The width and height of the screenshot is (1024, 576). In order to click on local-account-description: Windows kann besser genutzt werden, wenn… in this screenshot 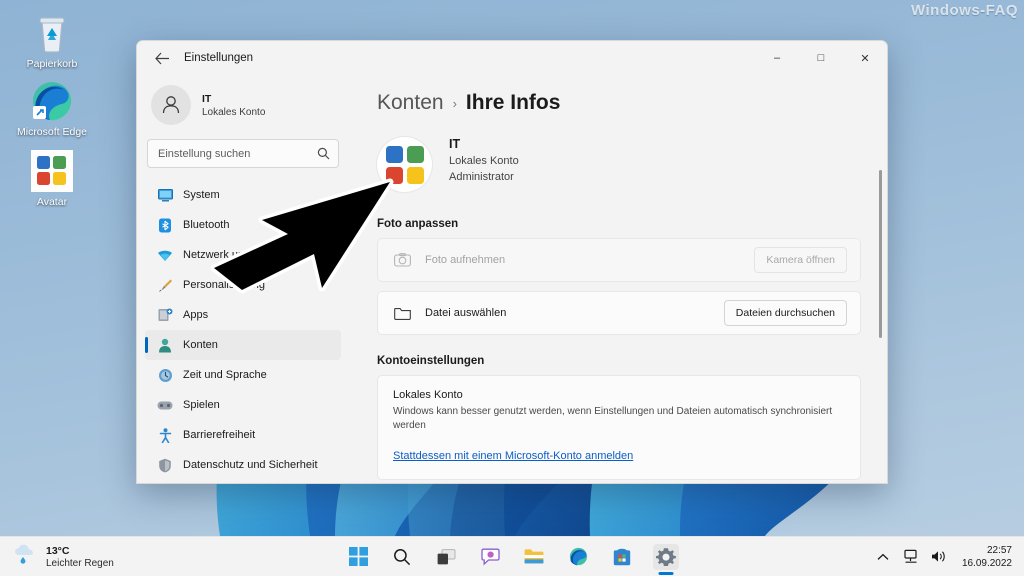, I will do `click(613, 418)`.